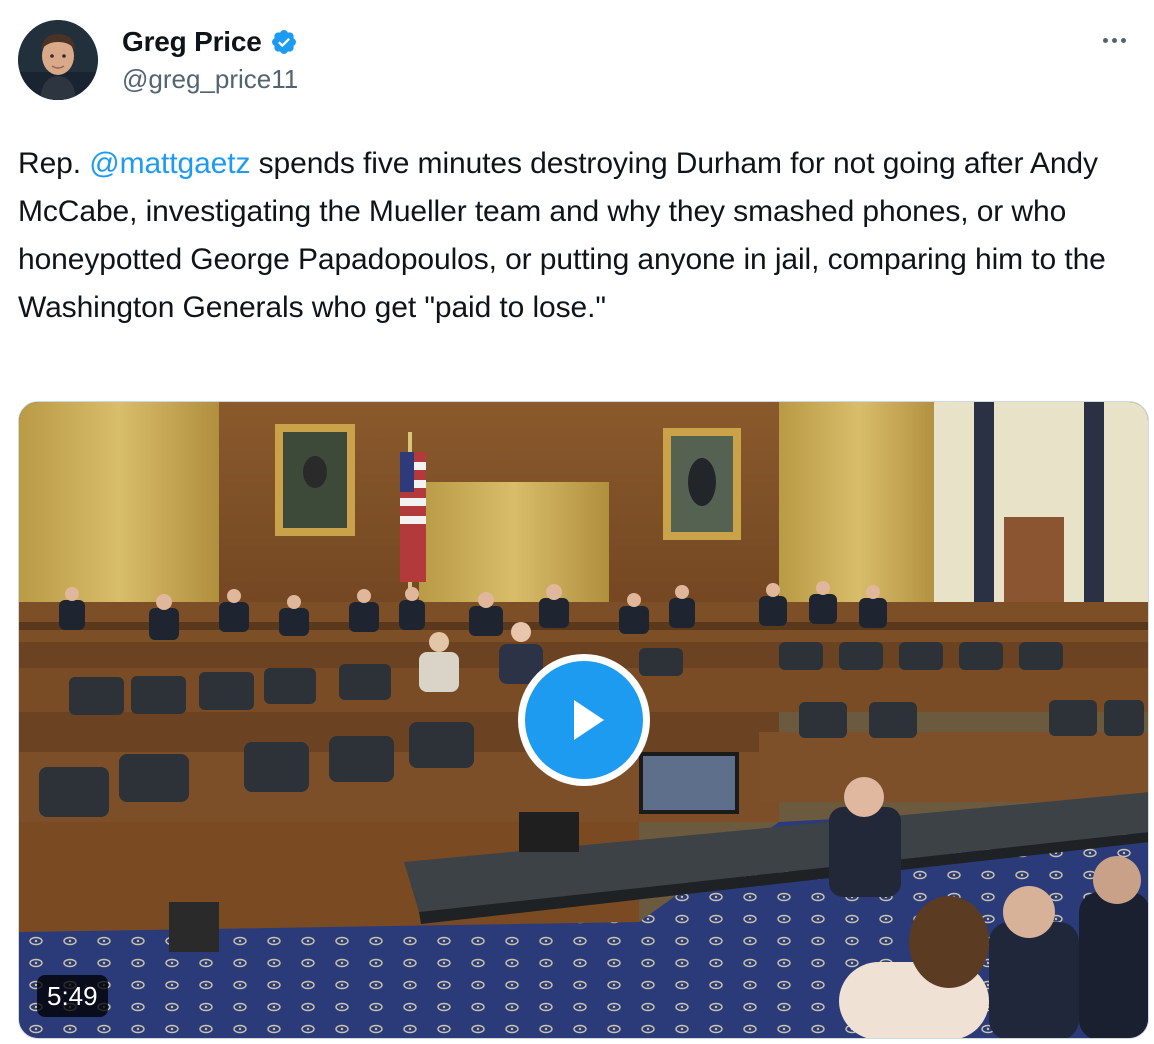  Describe the element at coordinates (54, 163) in the screenshot. I see `tweet-text-prefix: Rep.` at that location.